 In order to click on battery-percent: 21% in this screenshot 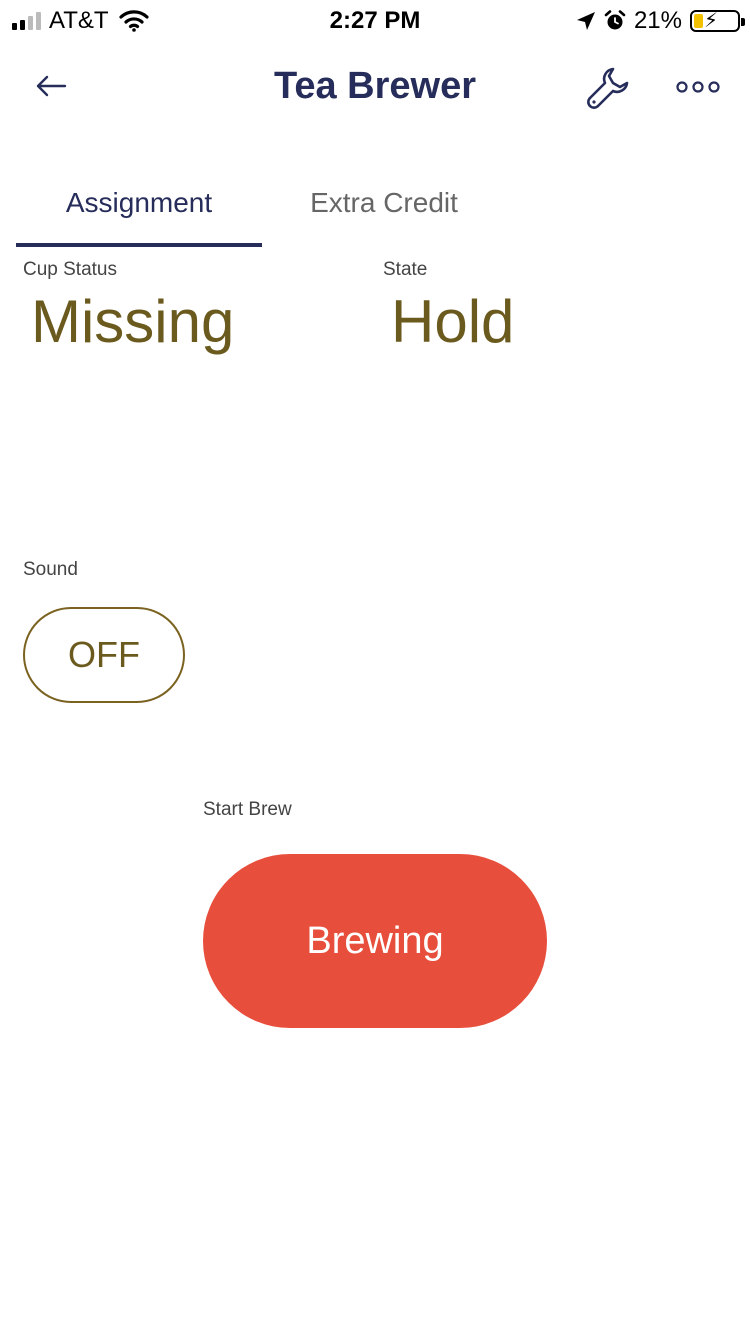, I will do `click(657, 20)`.